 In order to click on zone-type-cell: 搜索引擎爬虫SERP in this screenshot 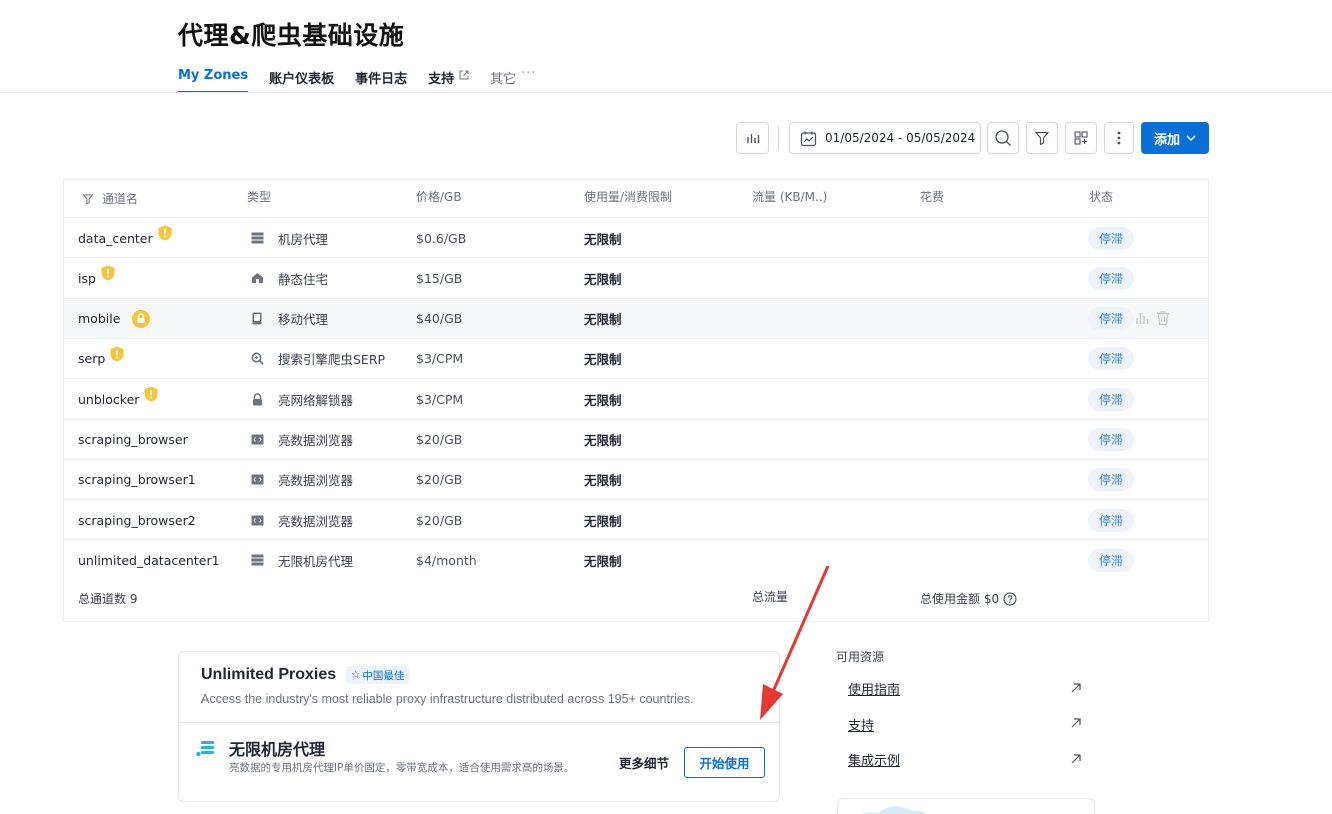, I will do `click(317, 359)`.